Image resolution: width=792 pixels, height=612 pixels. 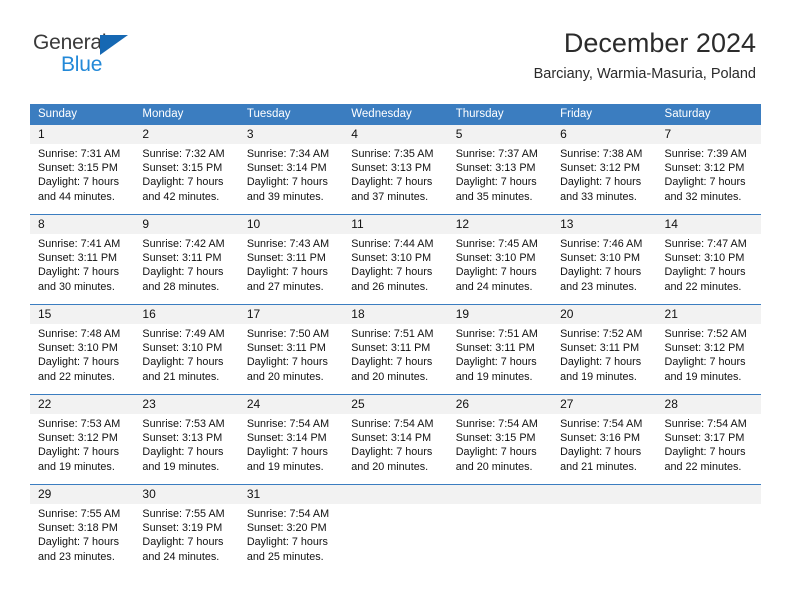 What do you see at coordinates (183, 424) in the screenshot?
I see `day-sunrise-text: Sunrise: 7:53 AM` at bounding box center [183, 424].